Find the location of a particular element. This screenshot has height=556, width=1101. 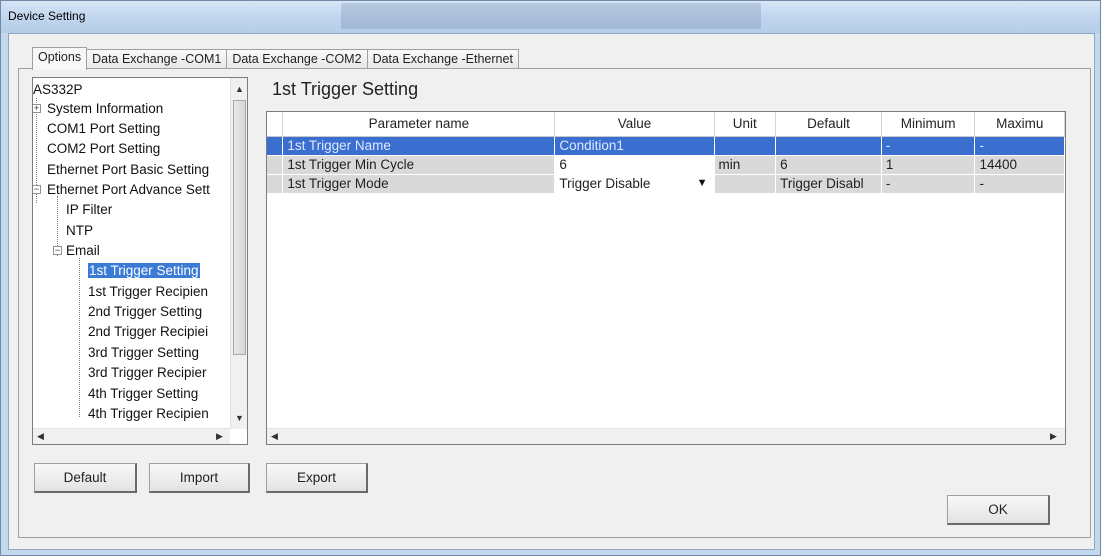

tree-item-1st-trigger-recipient: 1st Trigger Recipien is located at coordinates (148, 292).